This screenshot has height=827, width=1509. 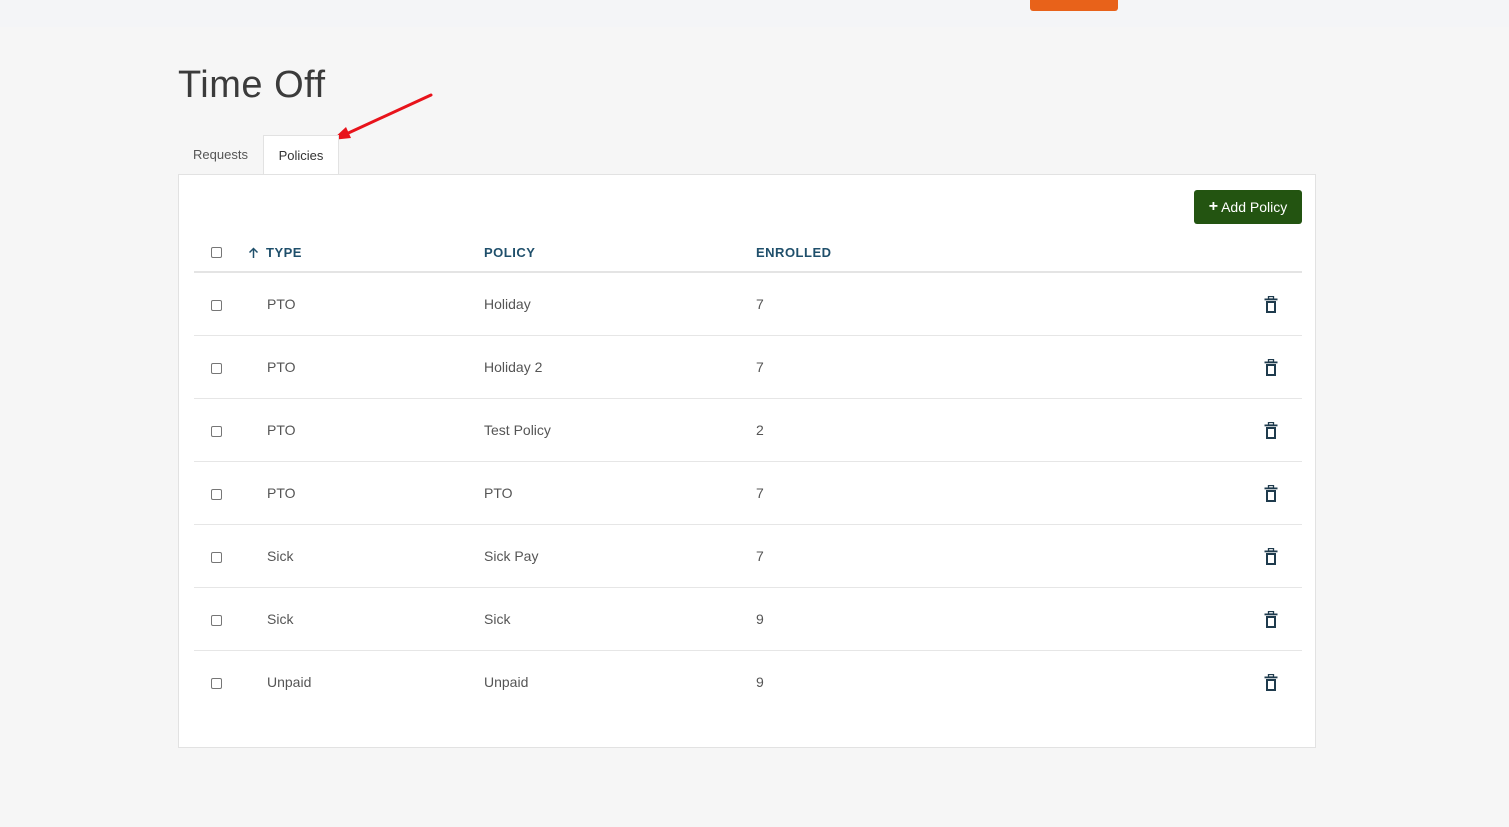 I want to click on page-title: Time Off, so click(x=252, y=85).